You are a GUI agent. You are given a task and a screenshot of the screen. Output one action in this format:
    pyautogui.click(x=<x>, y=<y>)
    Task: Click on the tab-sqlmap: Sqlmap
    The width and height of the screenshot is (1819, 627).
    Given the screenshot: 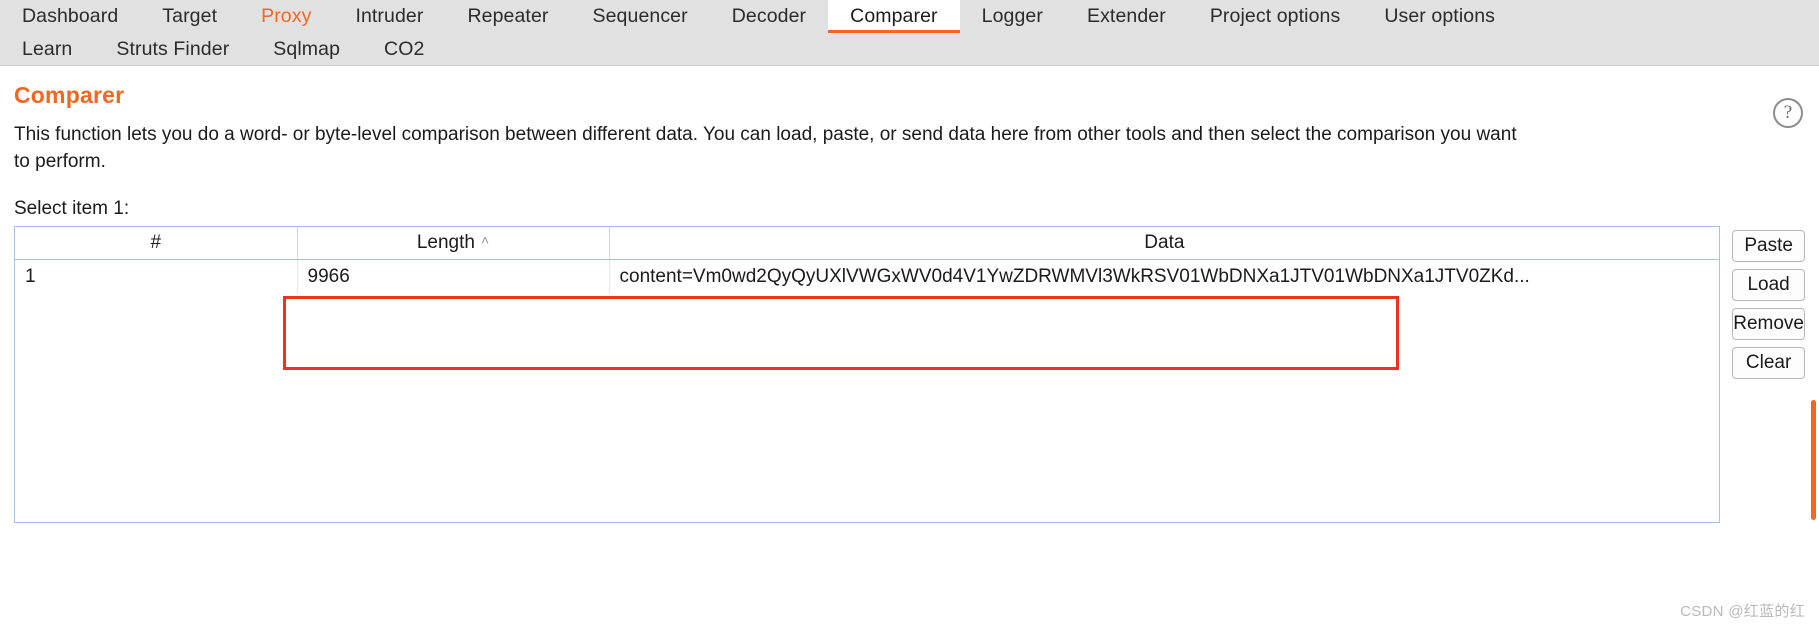 What is the action you would take?
    pyautogui.click(x=306, y=49)
    